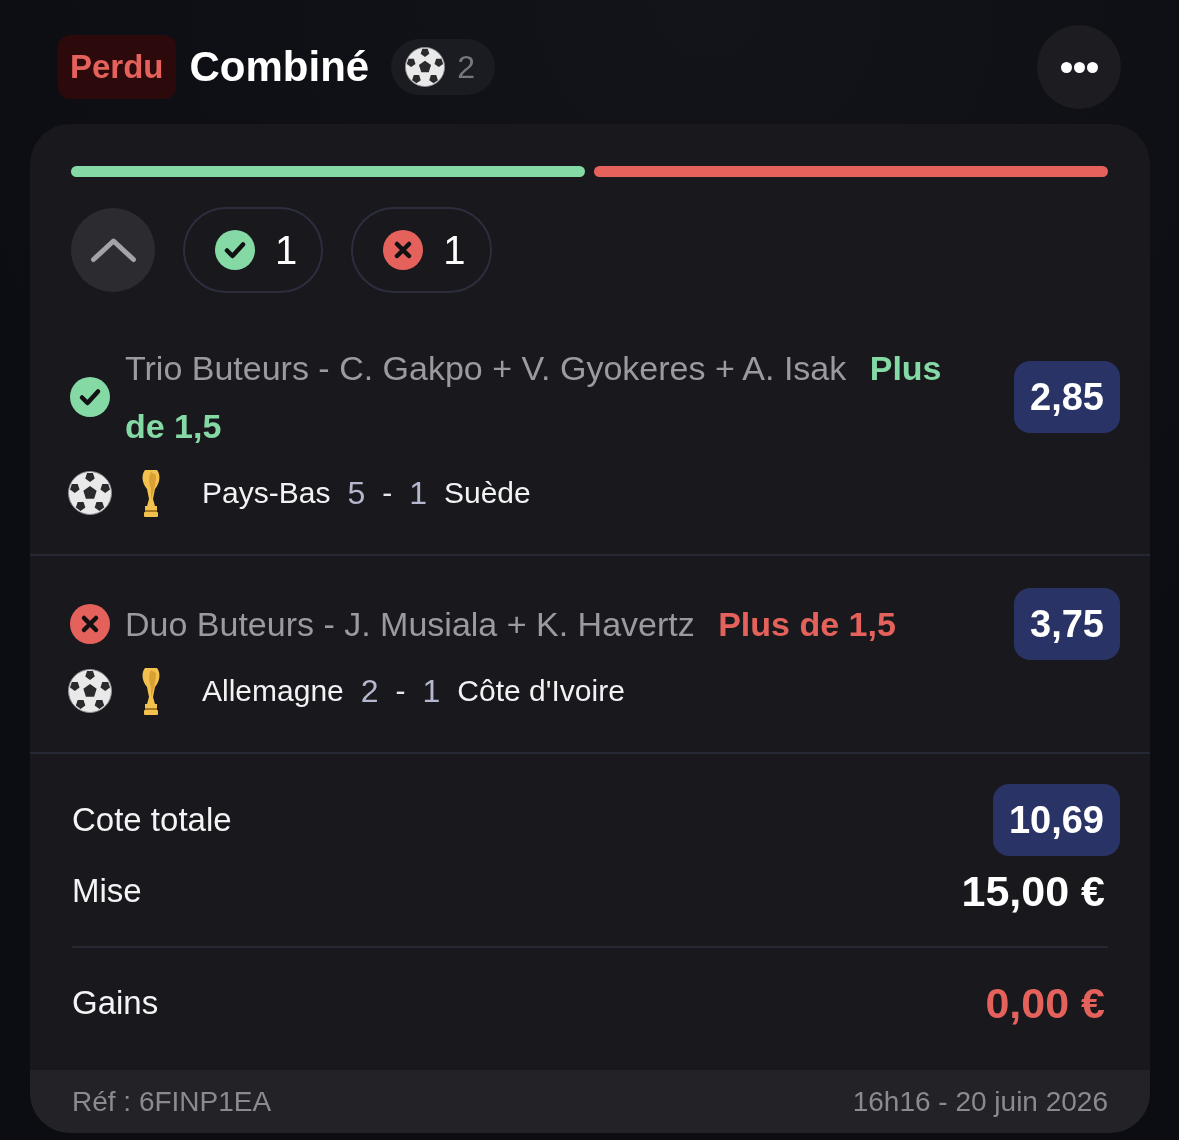 The height and width of the screenshot is (1140, 1179). What do you see at coordinates (1067, 624) in the screenshot?
I see `odds-badge: 3,75` at bounding box center [1067, 624].